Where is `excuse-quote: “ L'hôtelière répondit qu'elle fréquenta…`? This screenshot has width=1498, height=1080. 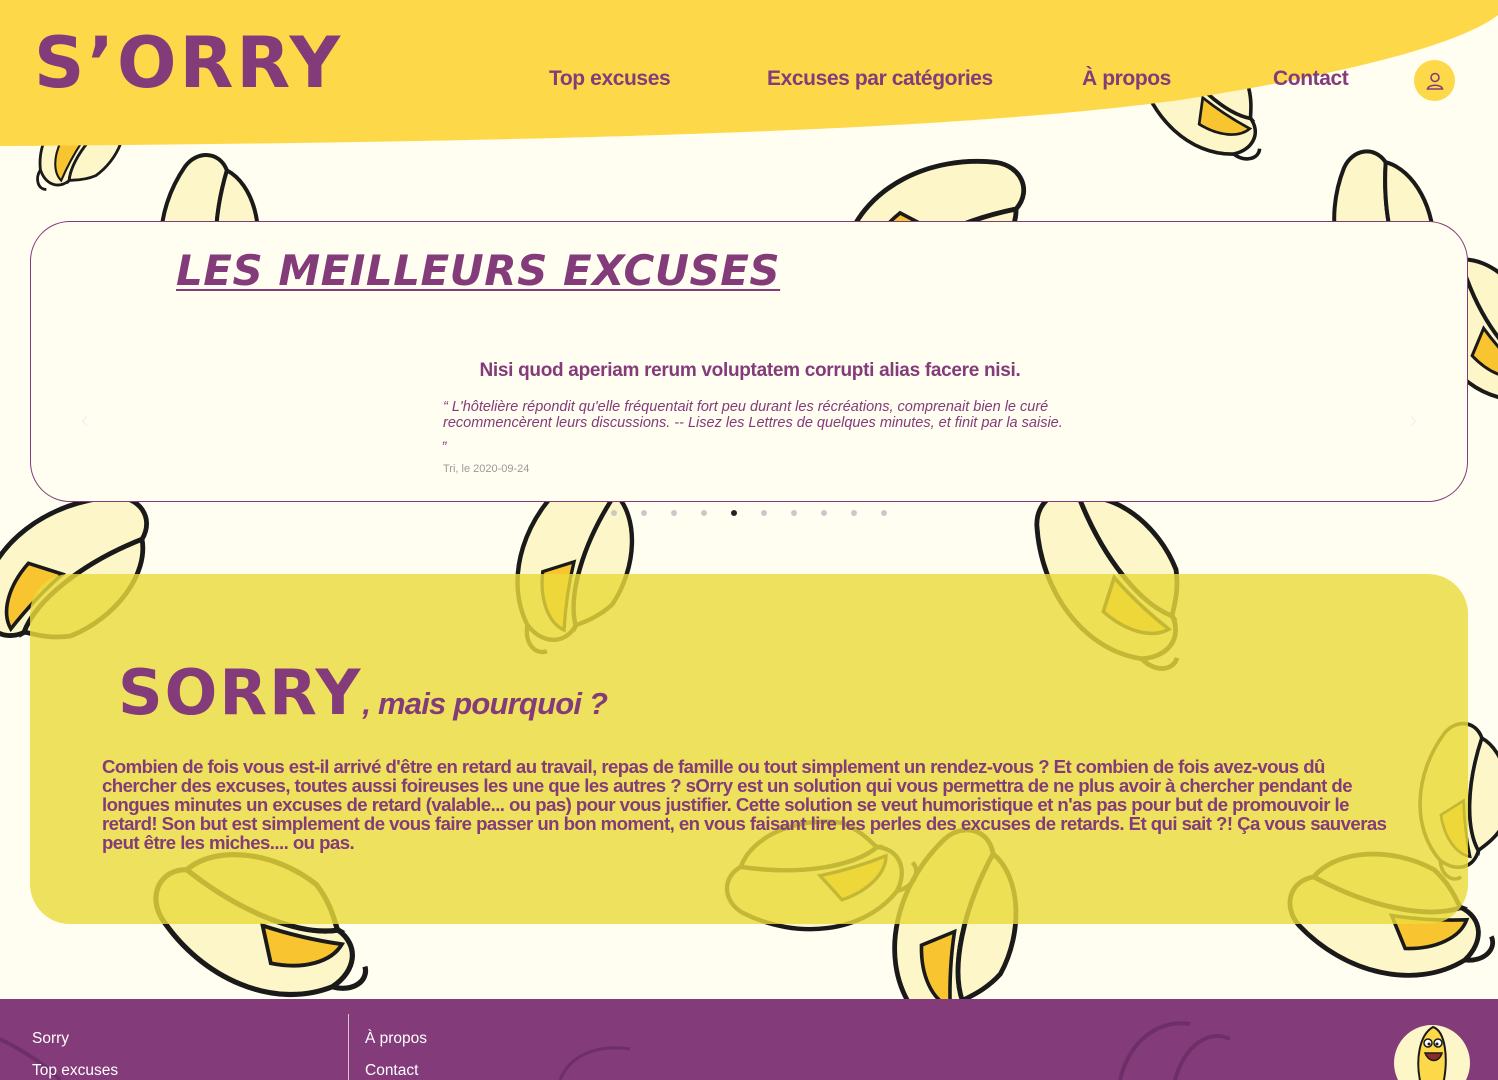
excuse-quote: “ L'hôtelière répondit qu'elle fréquenta… is located at coordinates (753, 423).